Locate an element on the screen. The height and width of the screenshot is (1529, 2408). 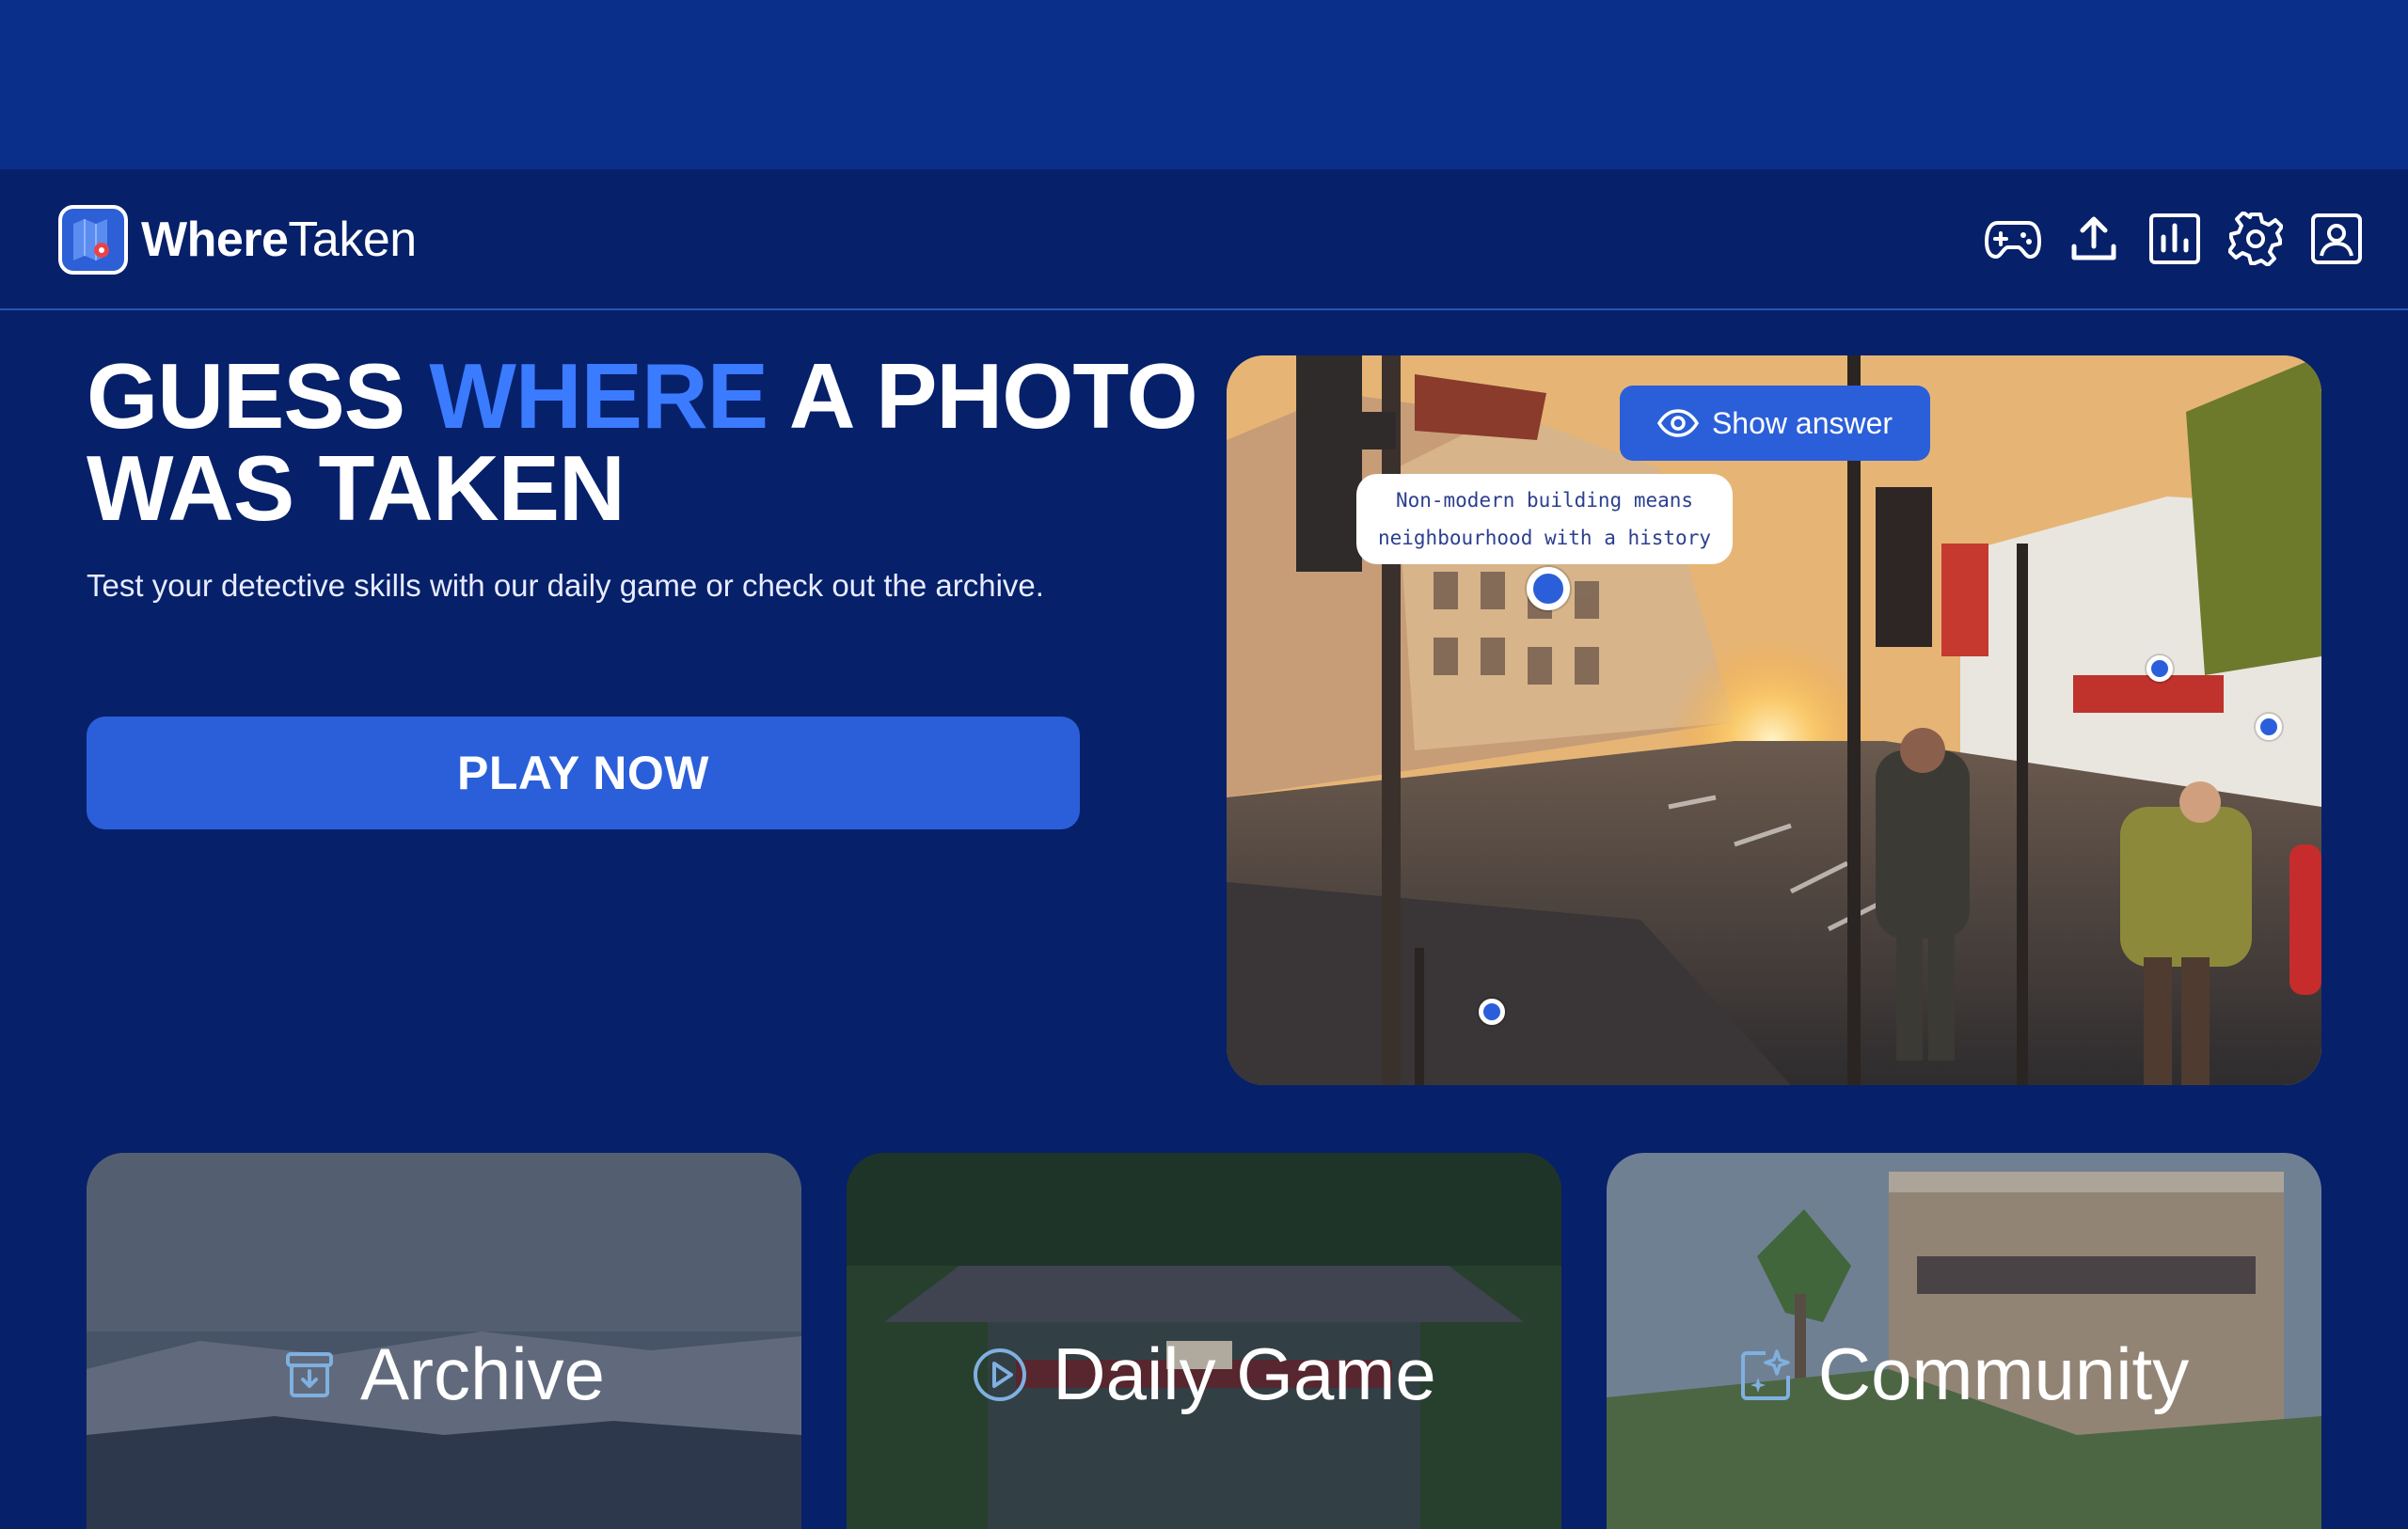
header-nav is located at coordinates (2175, 239).